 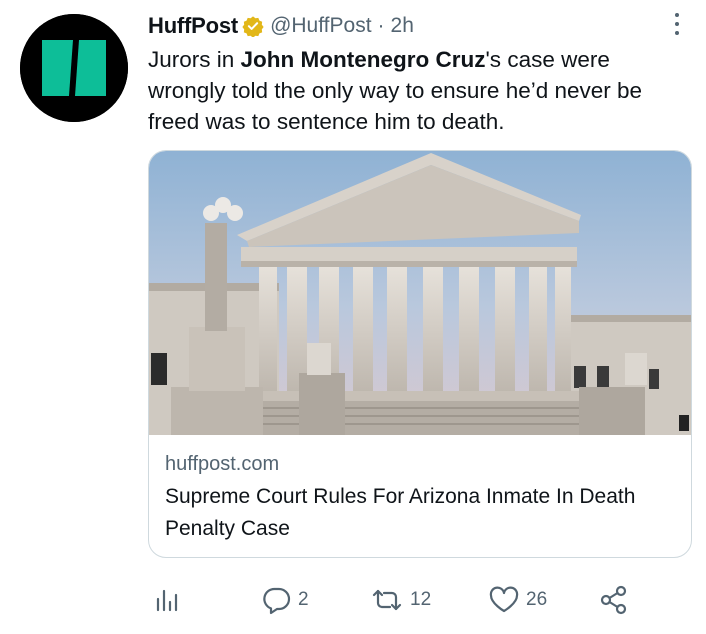 I want to click on author-avatar, so click(x=74, y=68).